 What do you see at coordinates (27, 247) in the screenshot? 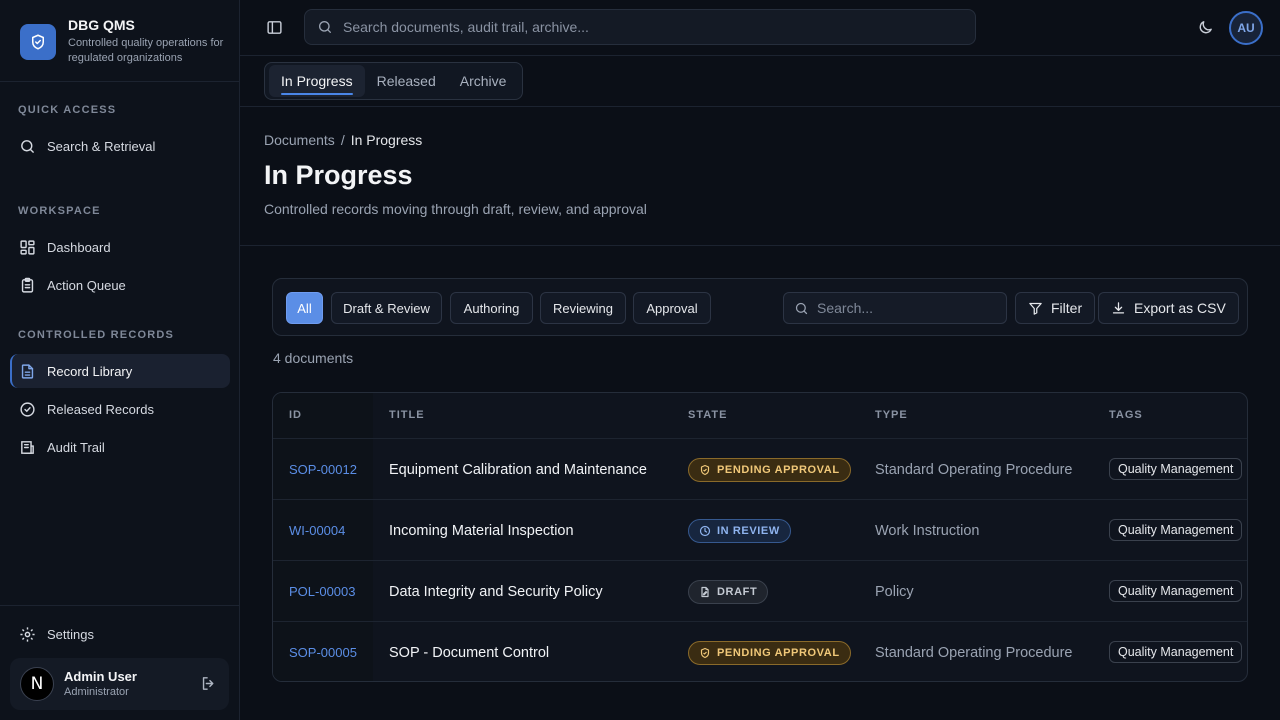
I see `dashboard-icon` at bounding box center [27, 247].